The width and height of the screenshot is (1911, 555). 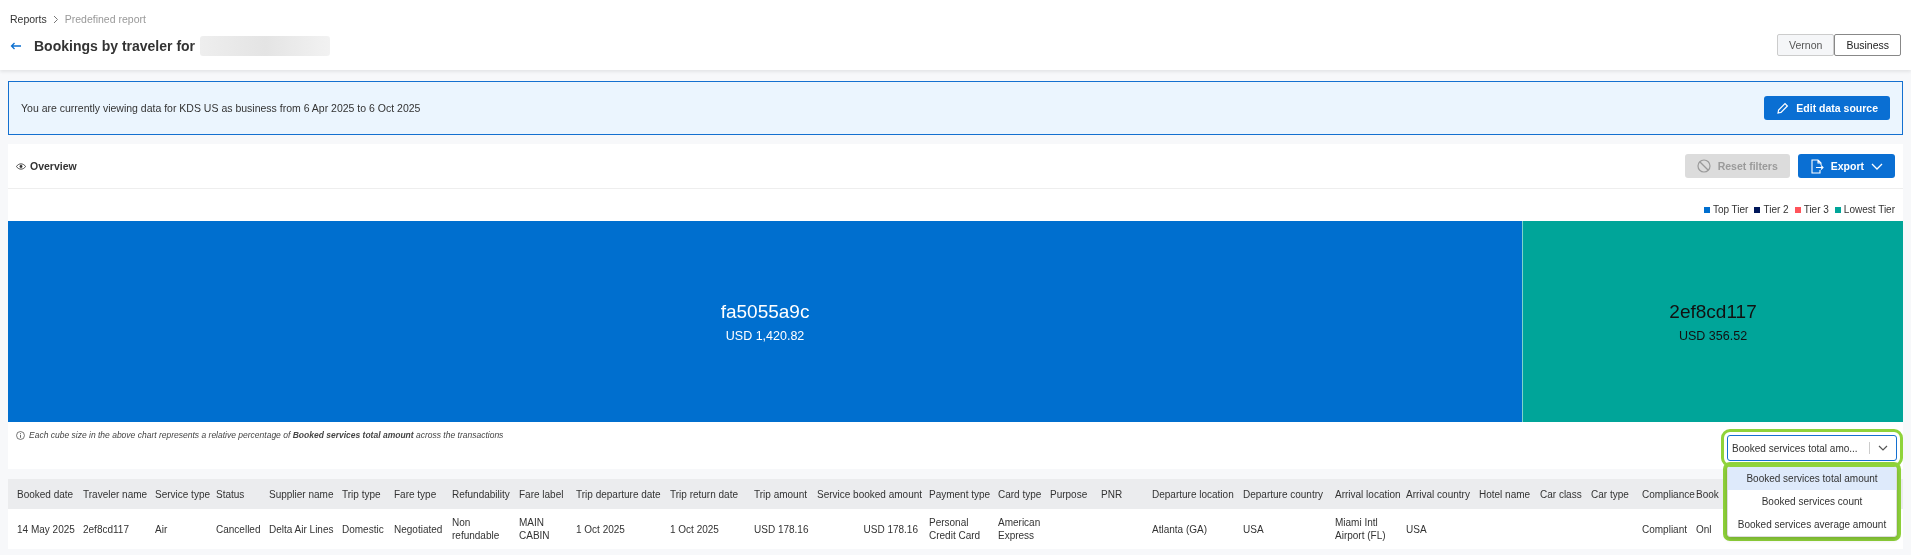 I want to click on breadcrumb-item: Reports, so click(x=28, y=19).